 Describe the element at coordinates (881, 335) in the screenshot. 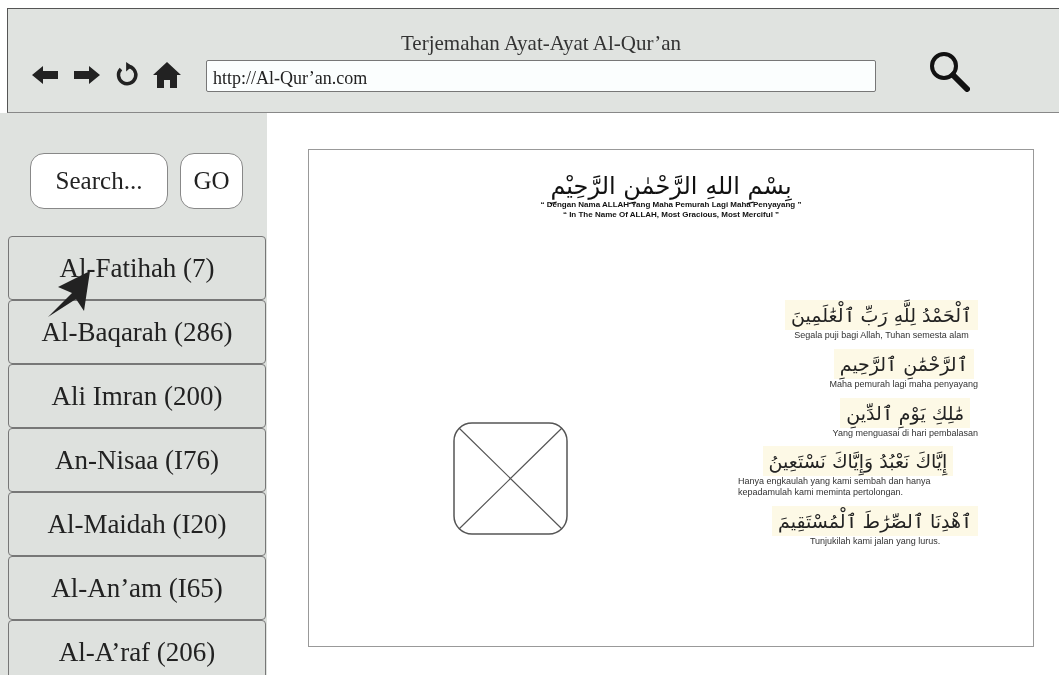

I see `verse-translation: Segala puji bagi Allah, Tuhan semesta alam` at that location.